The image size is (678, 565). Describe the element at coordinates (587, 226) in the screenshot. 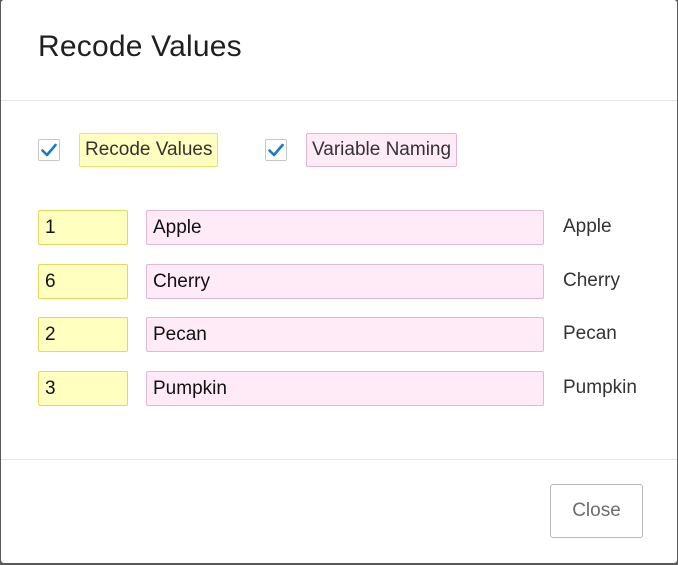

I see `original-choice-label: Apple` at that location.